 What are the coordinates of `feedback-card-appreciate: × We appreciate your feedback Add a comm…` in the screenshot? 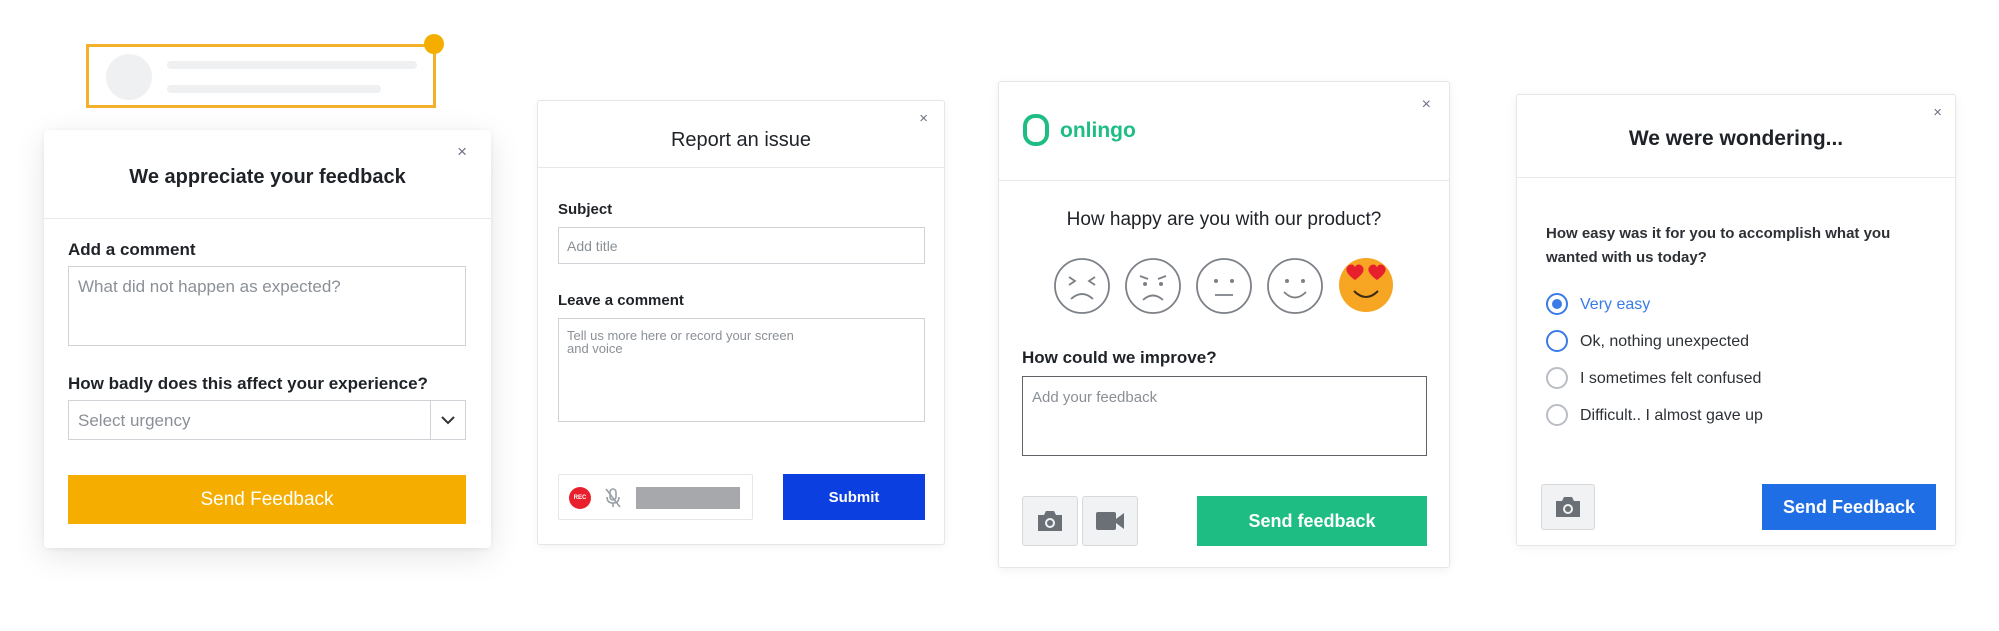 It's located at (267, 339).